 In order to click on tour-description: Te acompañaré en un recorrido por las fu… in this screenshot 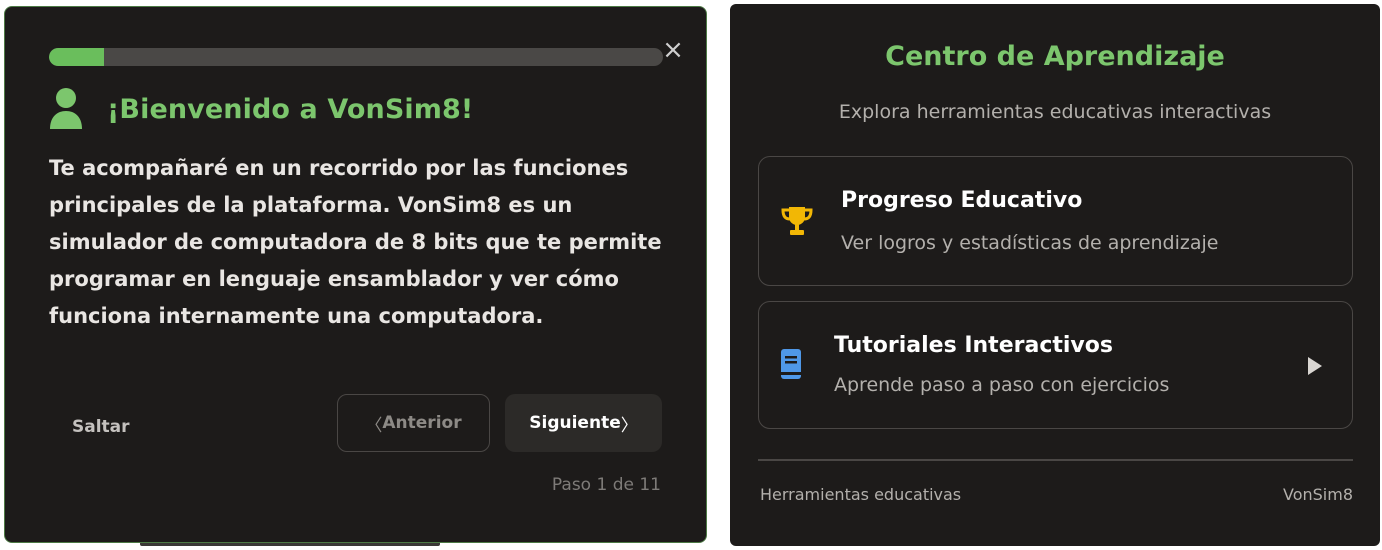, I will do `click(355, 242)`.